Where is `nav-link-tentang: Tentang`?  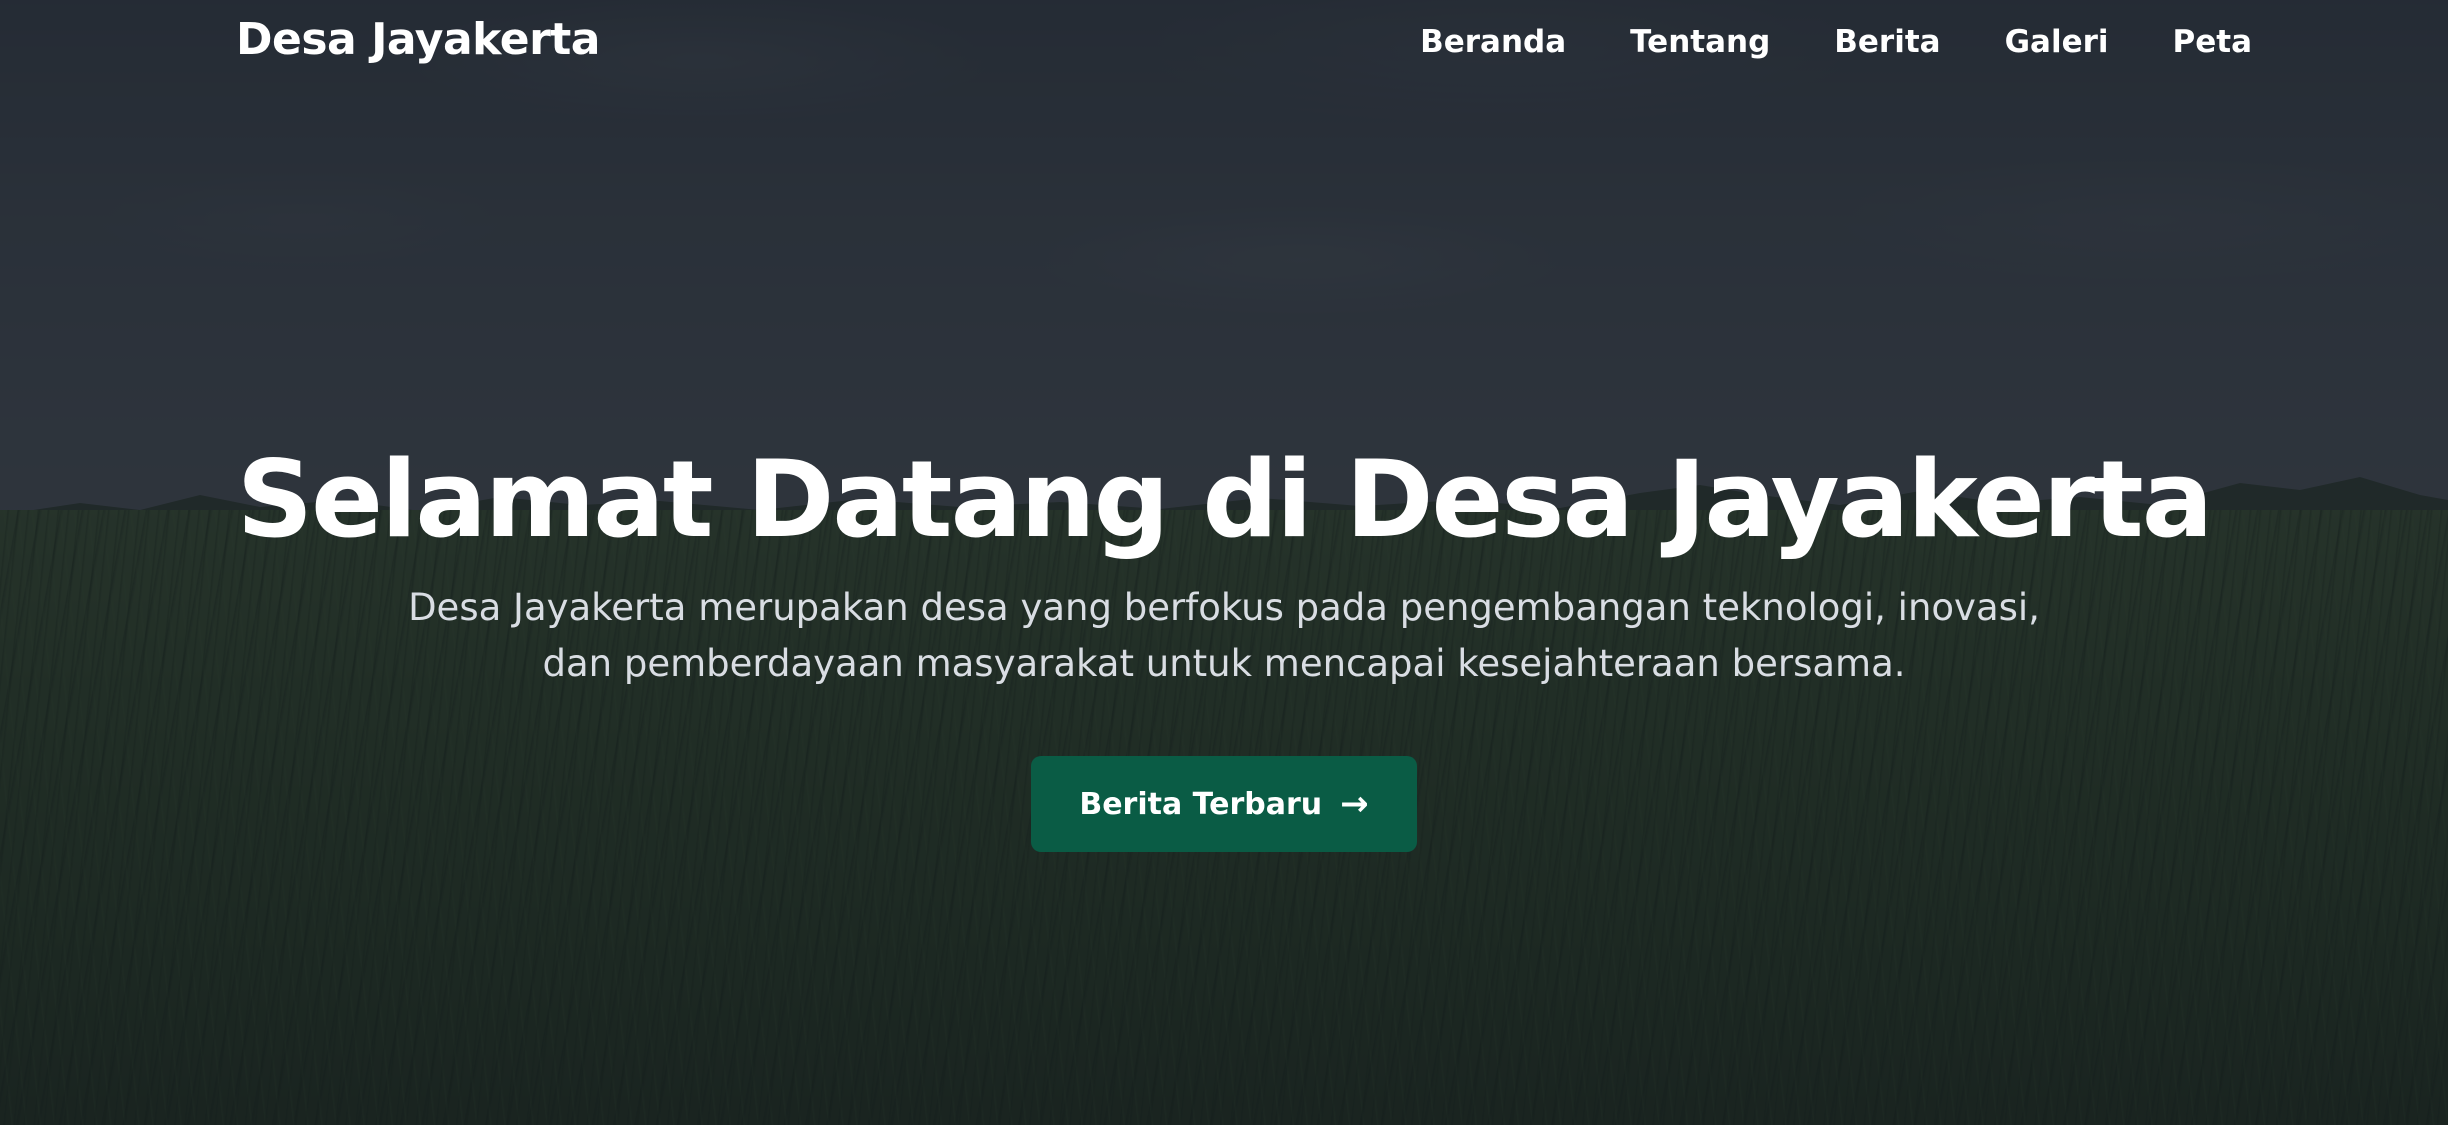
nav-link-tentang: Tentang is located at coordinates (1700, 42).